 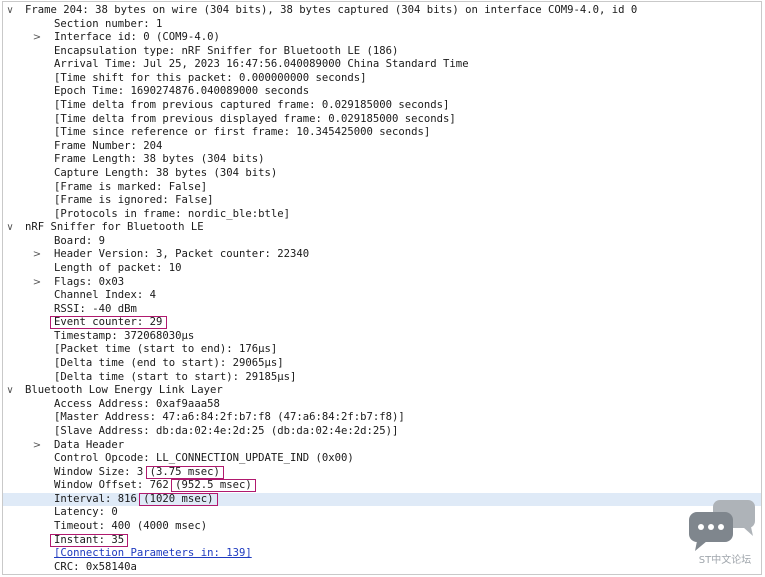 What do you see at coordinates (108, 23) in the screenshot?
I see `field-text: Section number: 1` at bounding box center [108, 23].